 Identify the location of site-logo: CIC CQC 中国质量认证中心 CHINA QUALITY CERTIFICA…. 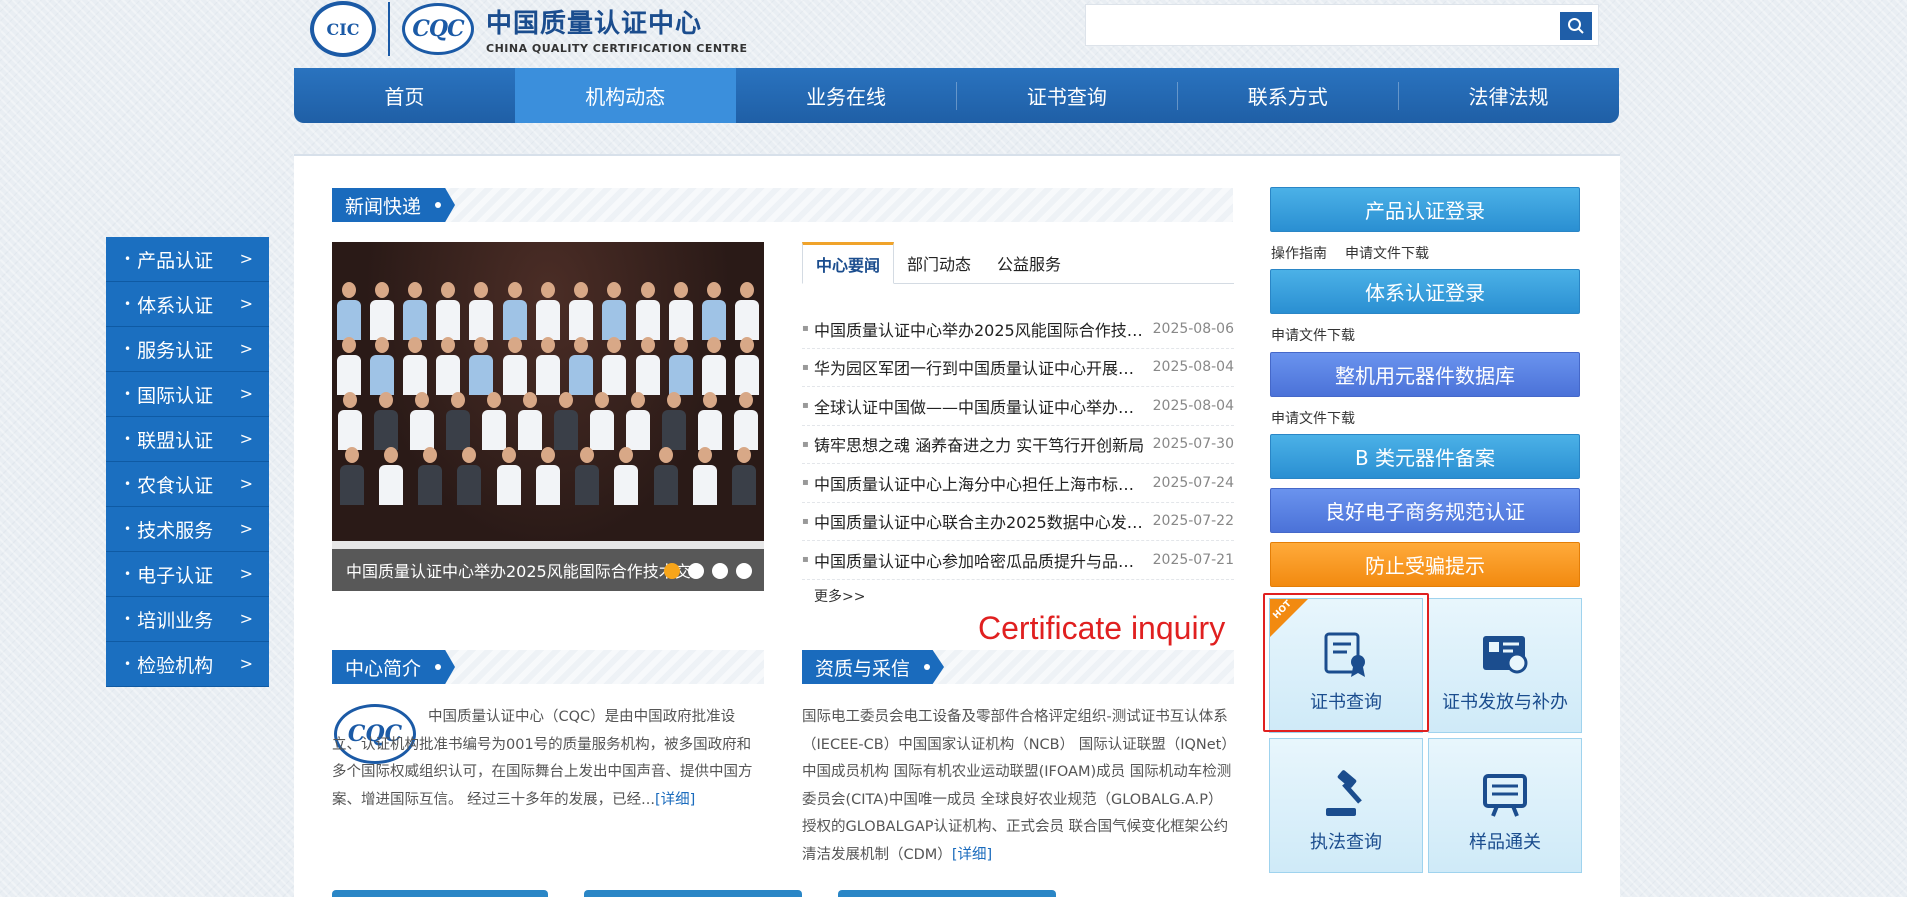
(529, 29).